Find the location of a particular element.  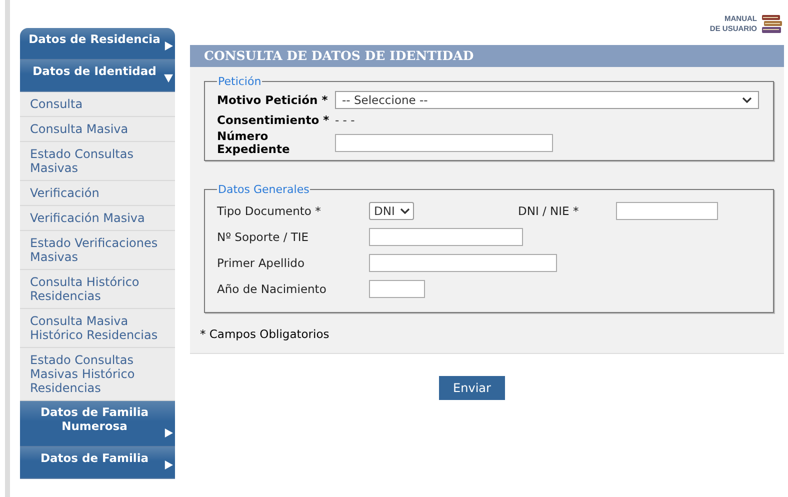

sidebar-item: Consulta Masiva is located at coordinates (97, 129).